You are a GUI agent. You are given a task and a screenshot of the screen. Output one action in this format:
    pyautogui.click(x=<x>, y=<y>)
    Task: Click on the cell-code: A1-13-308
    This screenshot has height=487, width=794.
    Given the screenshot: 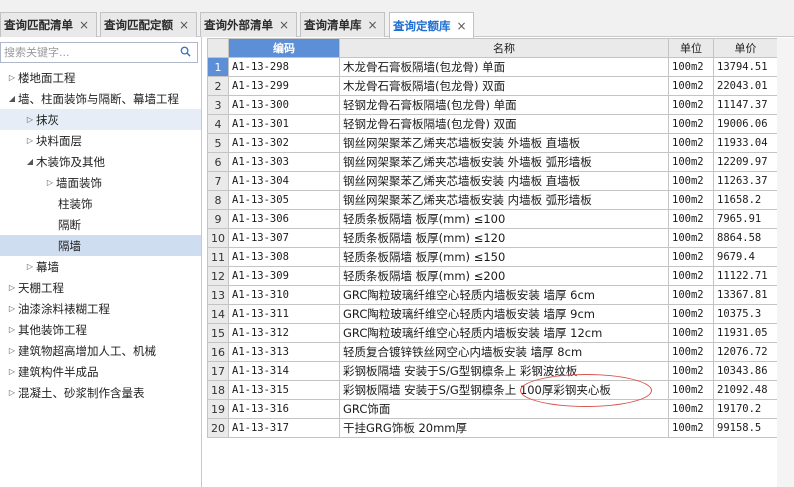 What is the action you would take?
    pyautogui.click(x=284, y=257)
    